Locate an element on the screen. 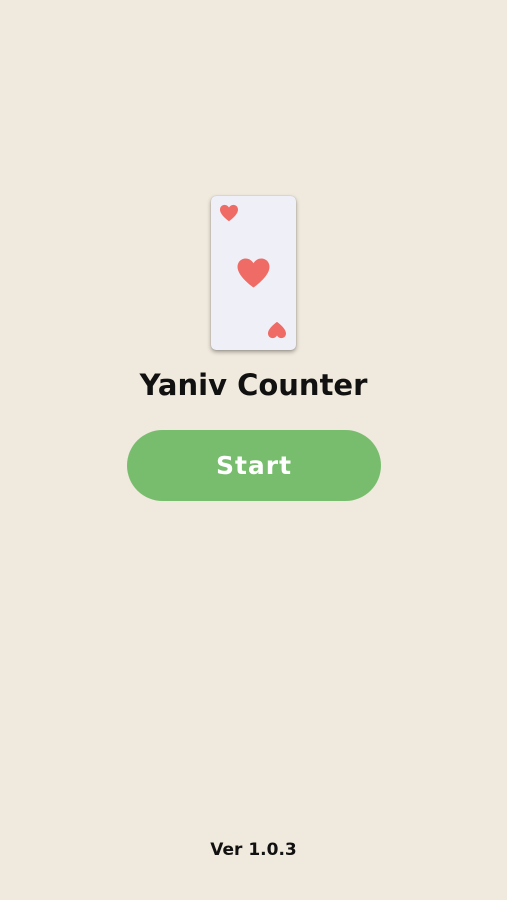 The width and height of the screenshot is (507, 900). app-title: Yaniv Counter is located at coordinates (253, 385).